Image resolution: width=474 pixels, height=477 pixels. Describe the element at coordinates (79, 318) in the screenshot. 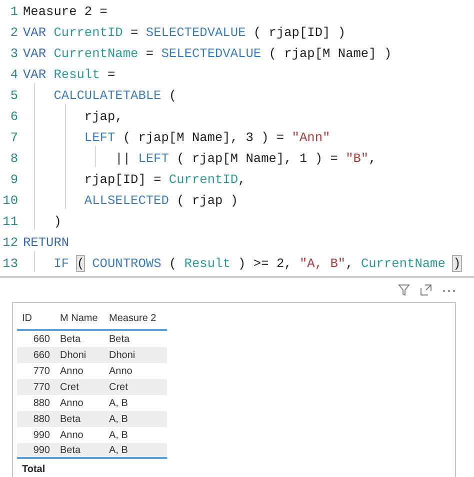

I see `column-header: M Name` at that location.